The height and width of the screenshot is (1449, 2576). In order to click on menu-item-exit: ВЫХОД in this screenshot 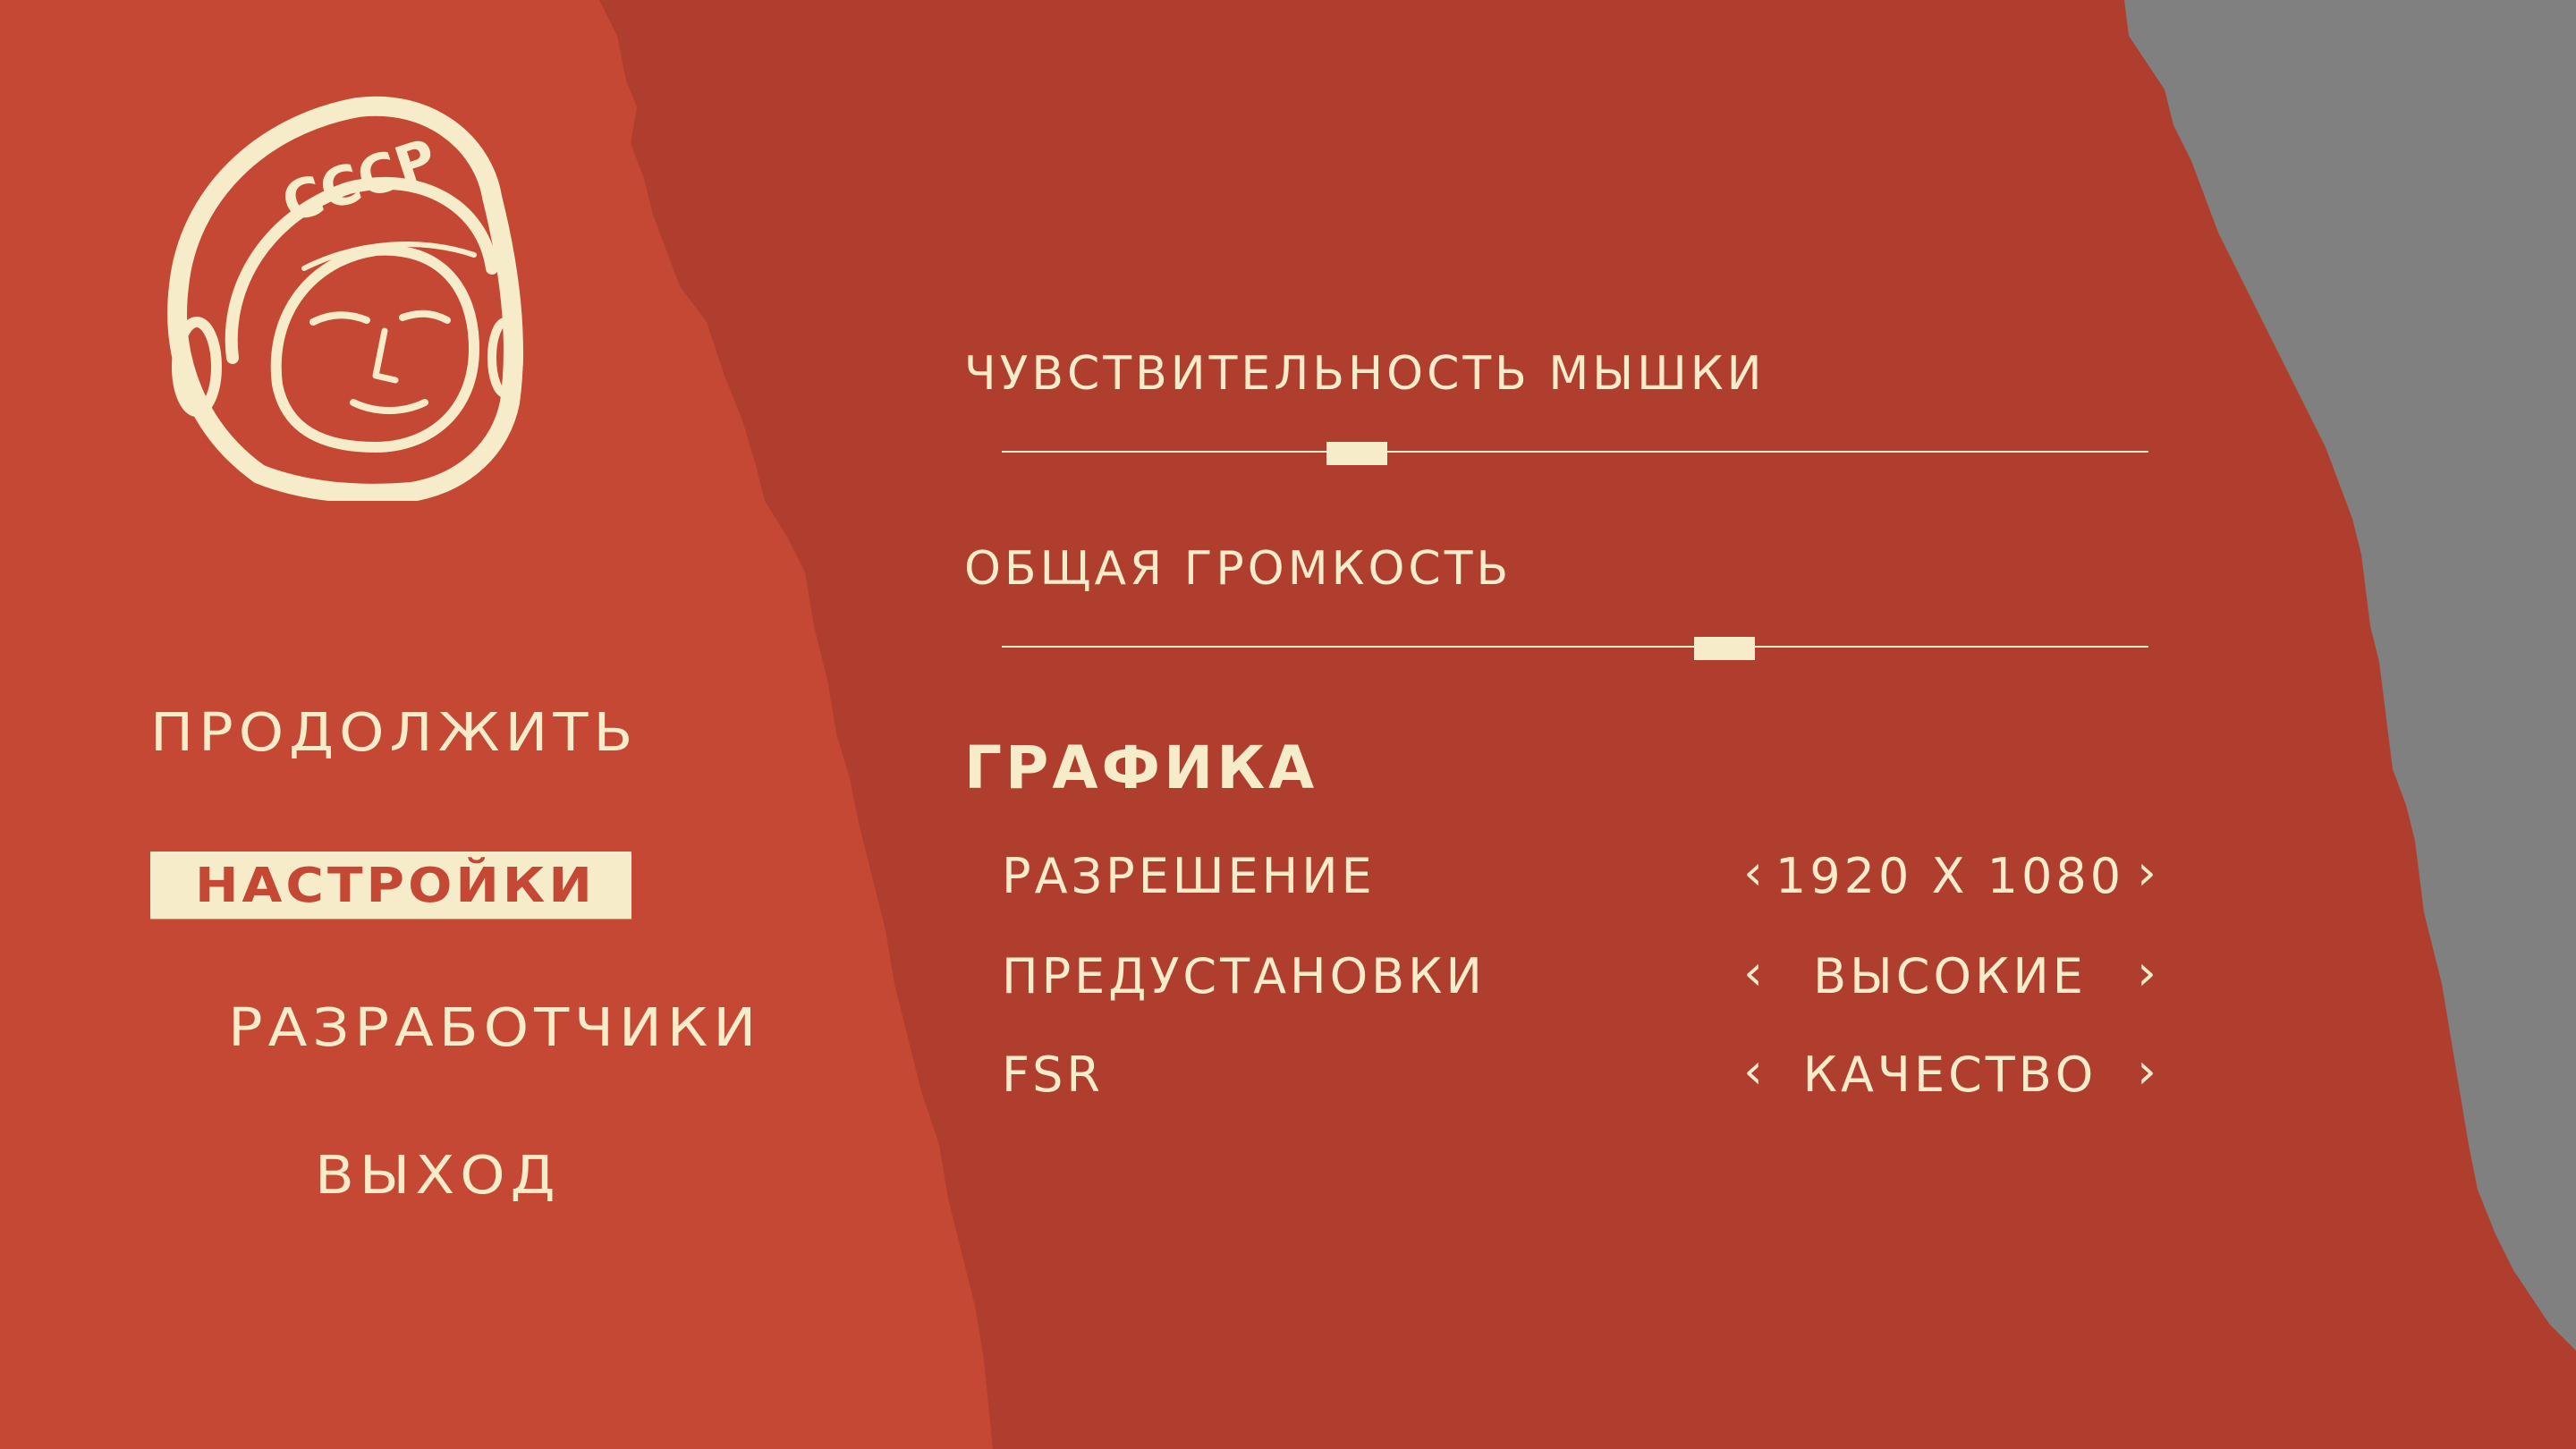, I will do `click(438, 1175)`.